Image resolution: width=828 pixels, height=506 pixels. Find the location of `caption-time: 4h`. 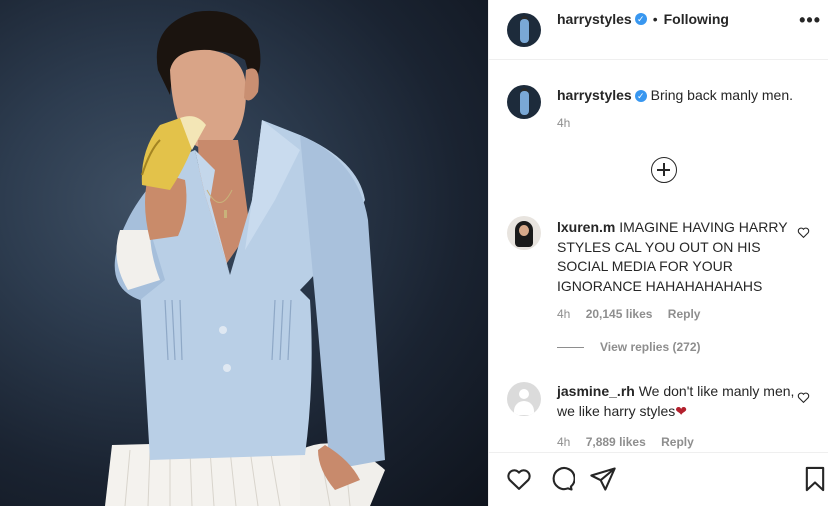

caption-time: 4h is located at coordinates (564, 123).